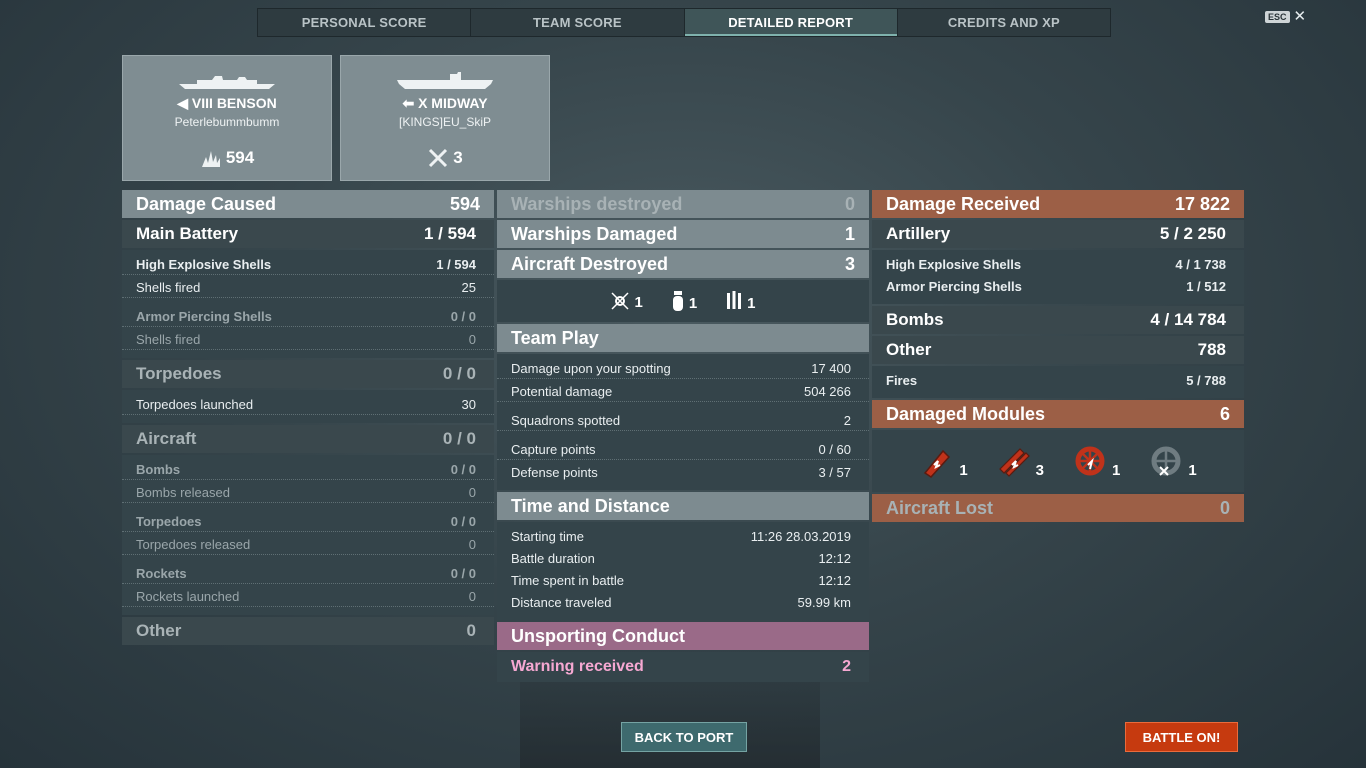 This screenshot has width=1366, height=768. I want to click on damaged-modules-list: 1 3 1 1, so click(1058, 461).